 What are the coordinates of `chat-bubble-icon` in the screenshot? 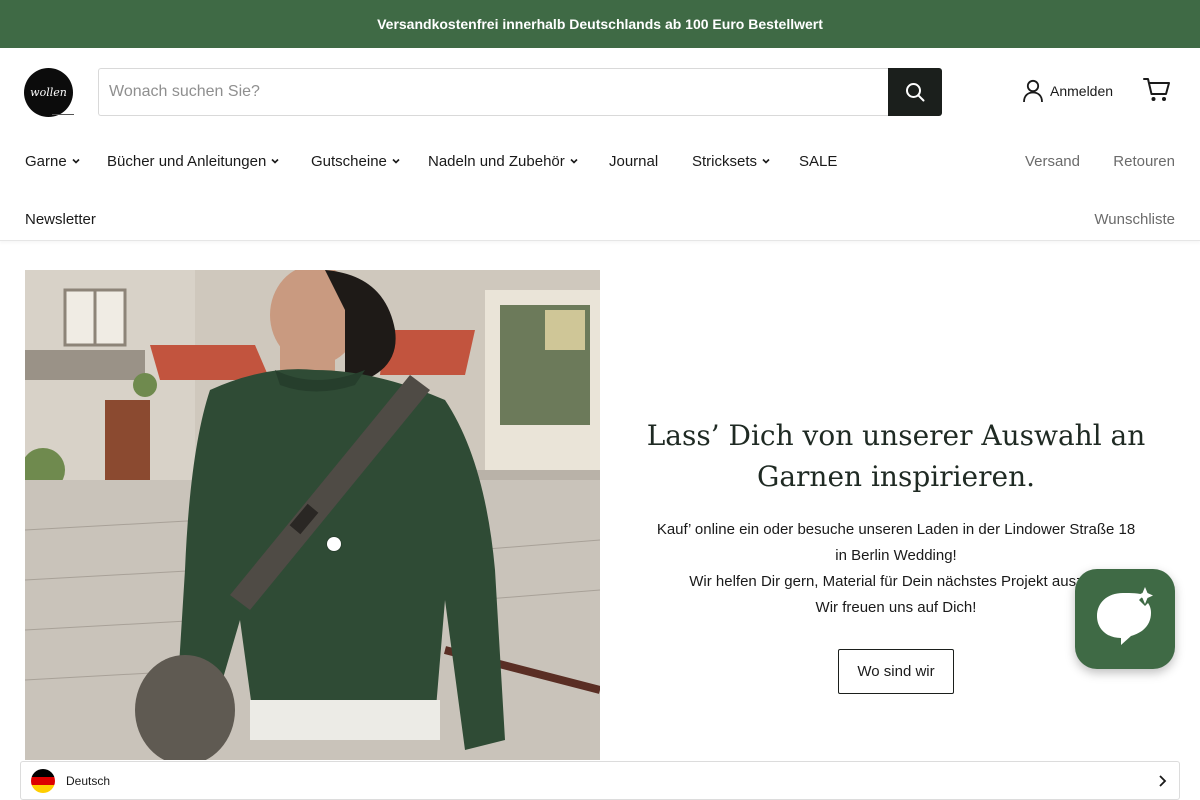 It's located at (1125, 616).